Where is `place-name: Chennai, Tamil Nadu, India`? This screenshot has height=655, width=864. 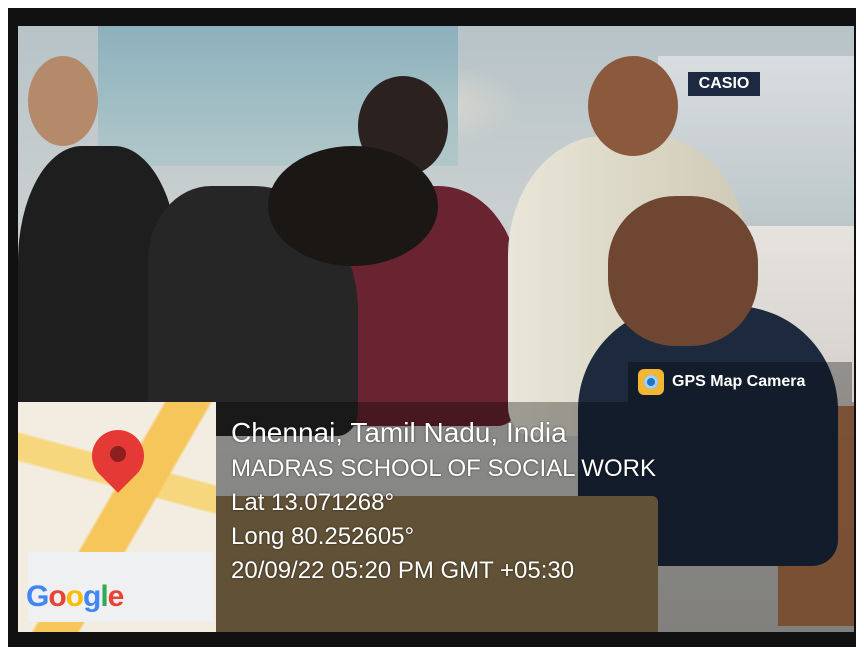 place-name: Chennai, Tamil Nadu, India is located at coordinates (399, 432).